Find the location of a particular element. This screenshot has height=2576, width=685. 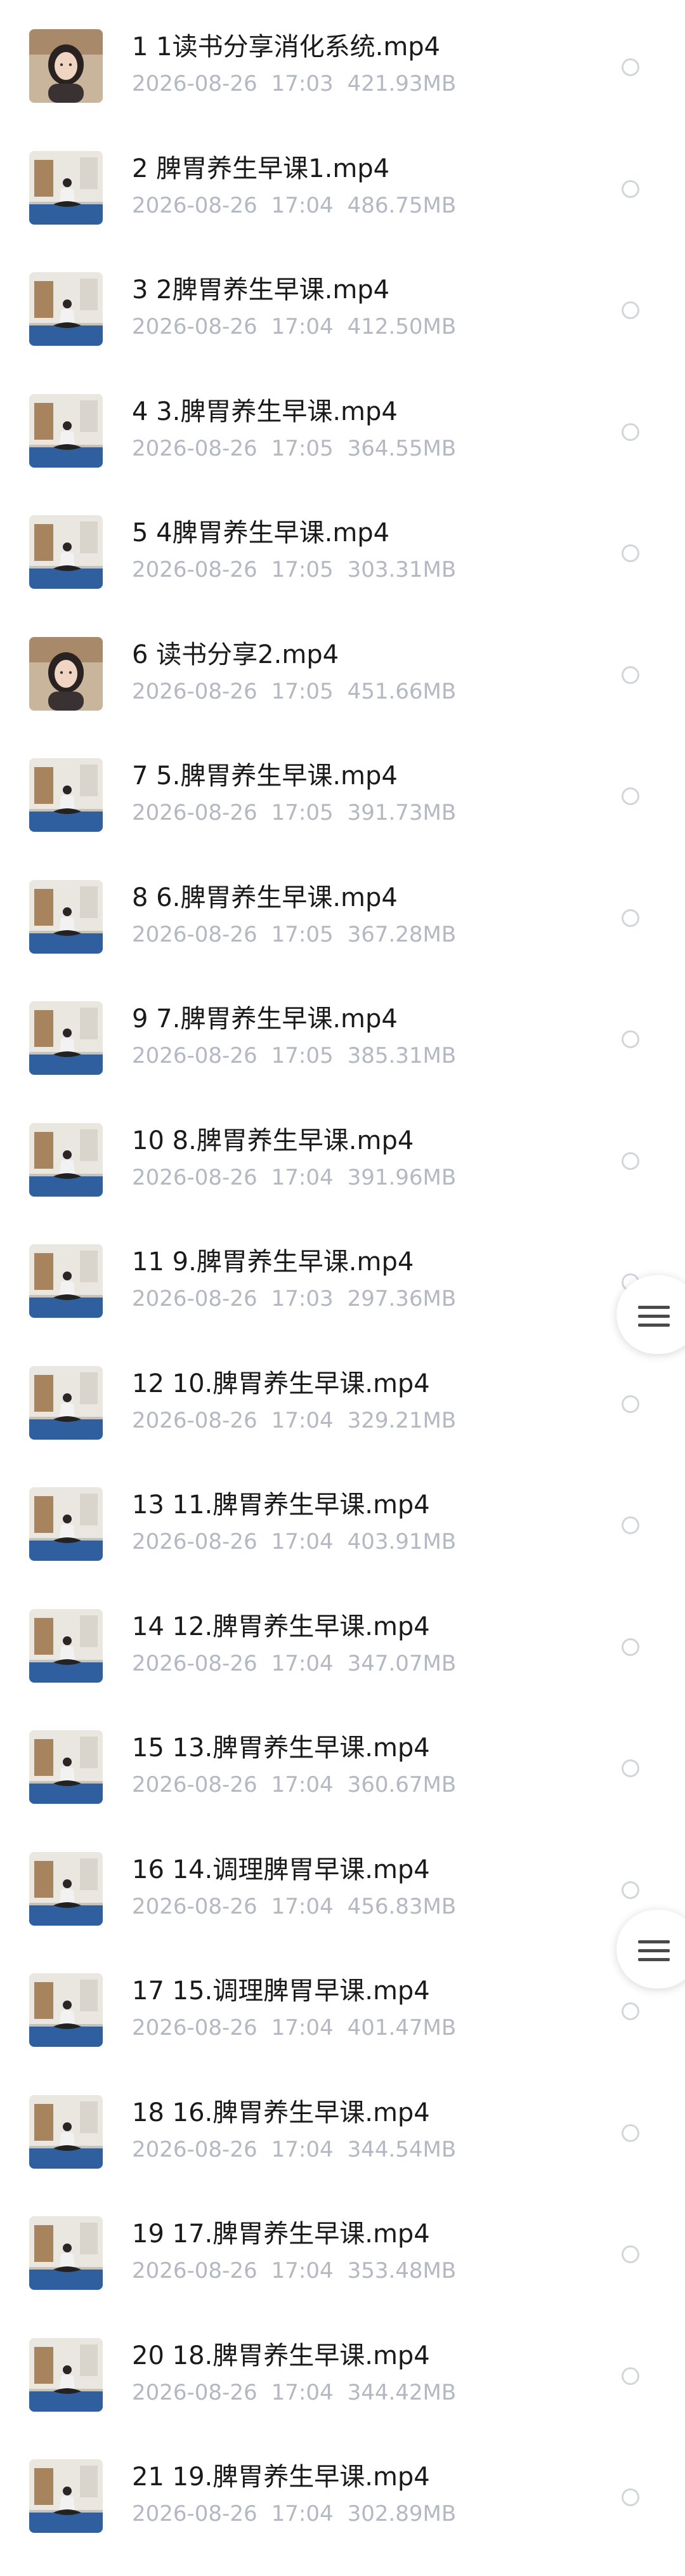

file-size: 391.73MB is located at coordinates (402, 812).